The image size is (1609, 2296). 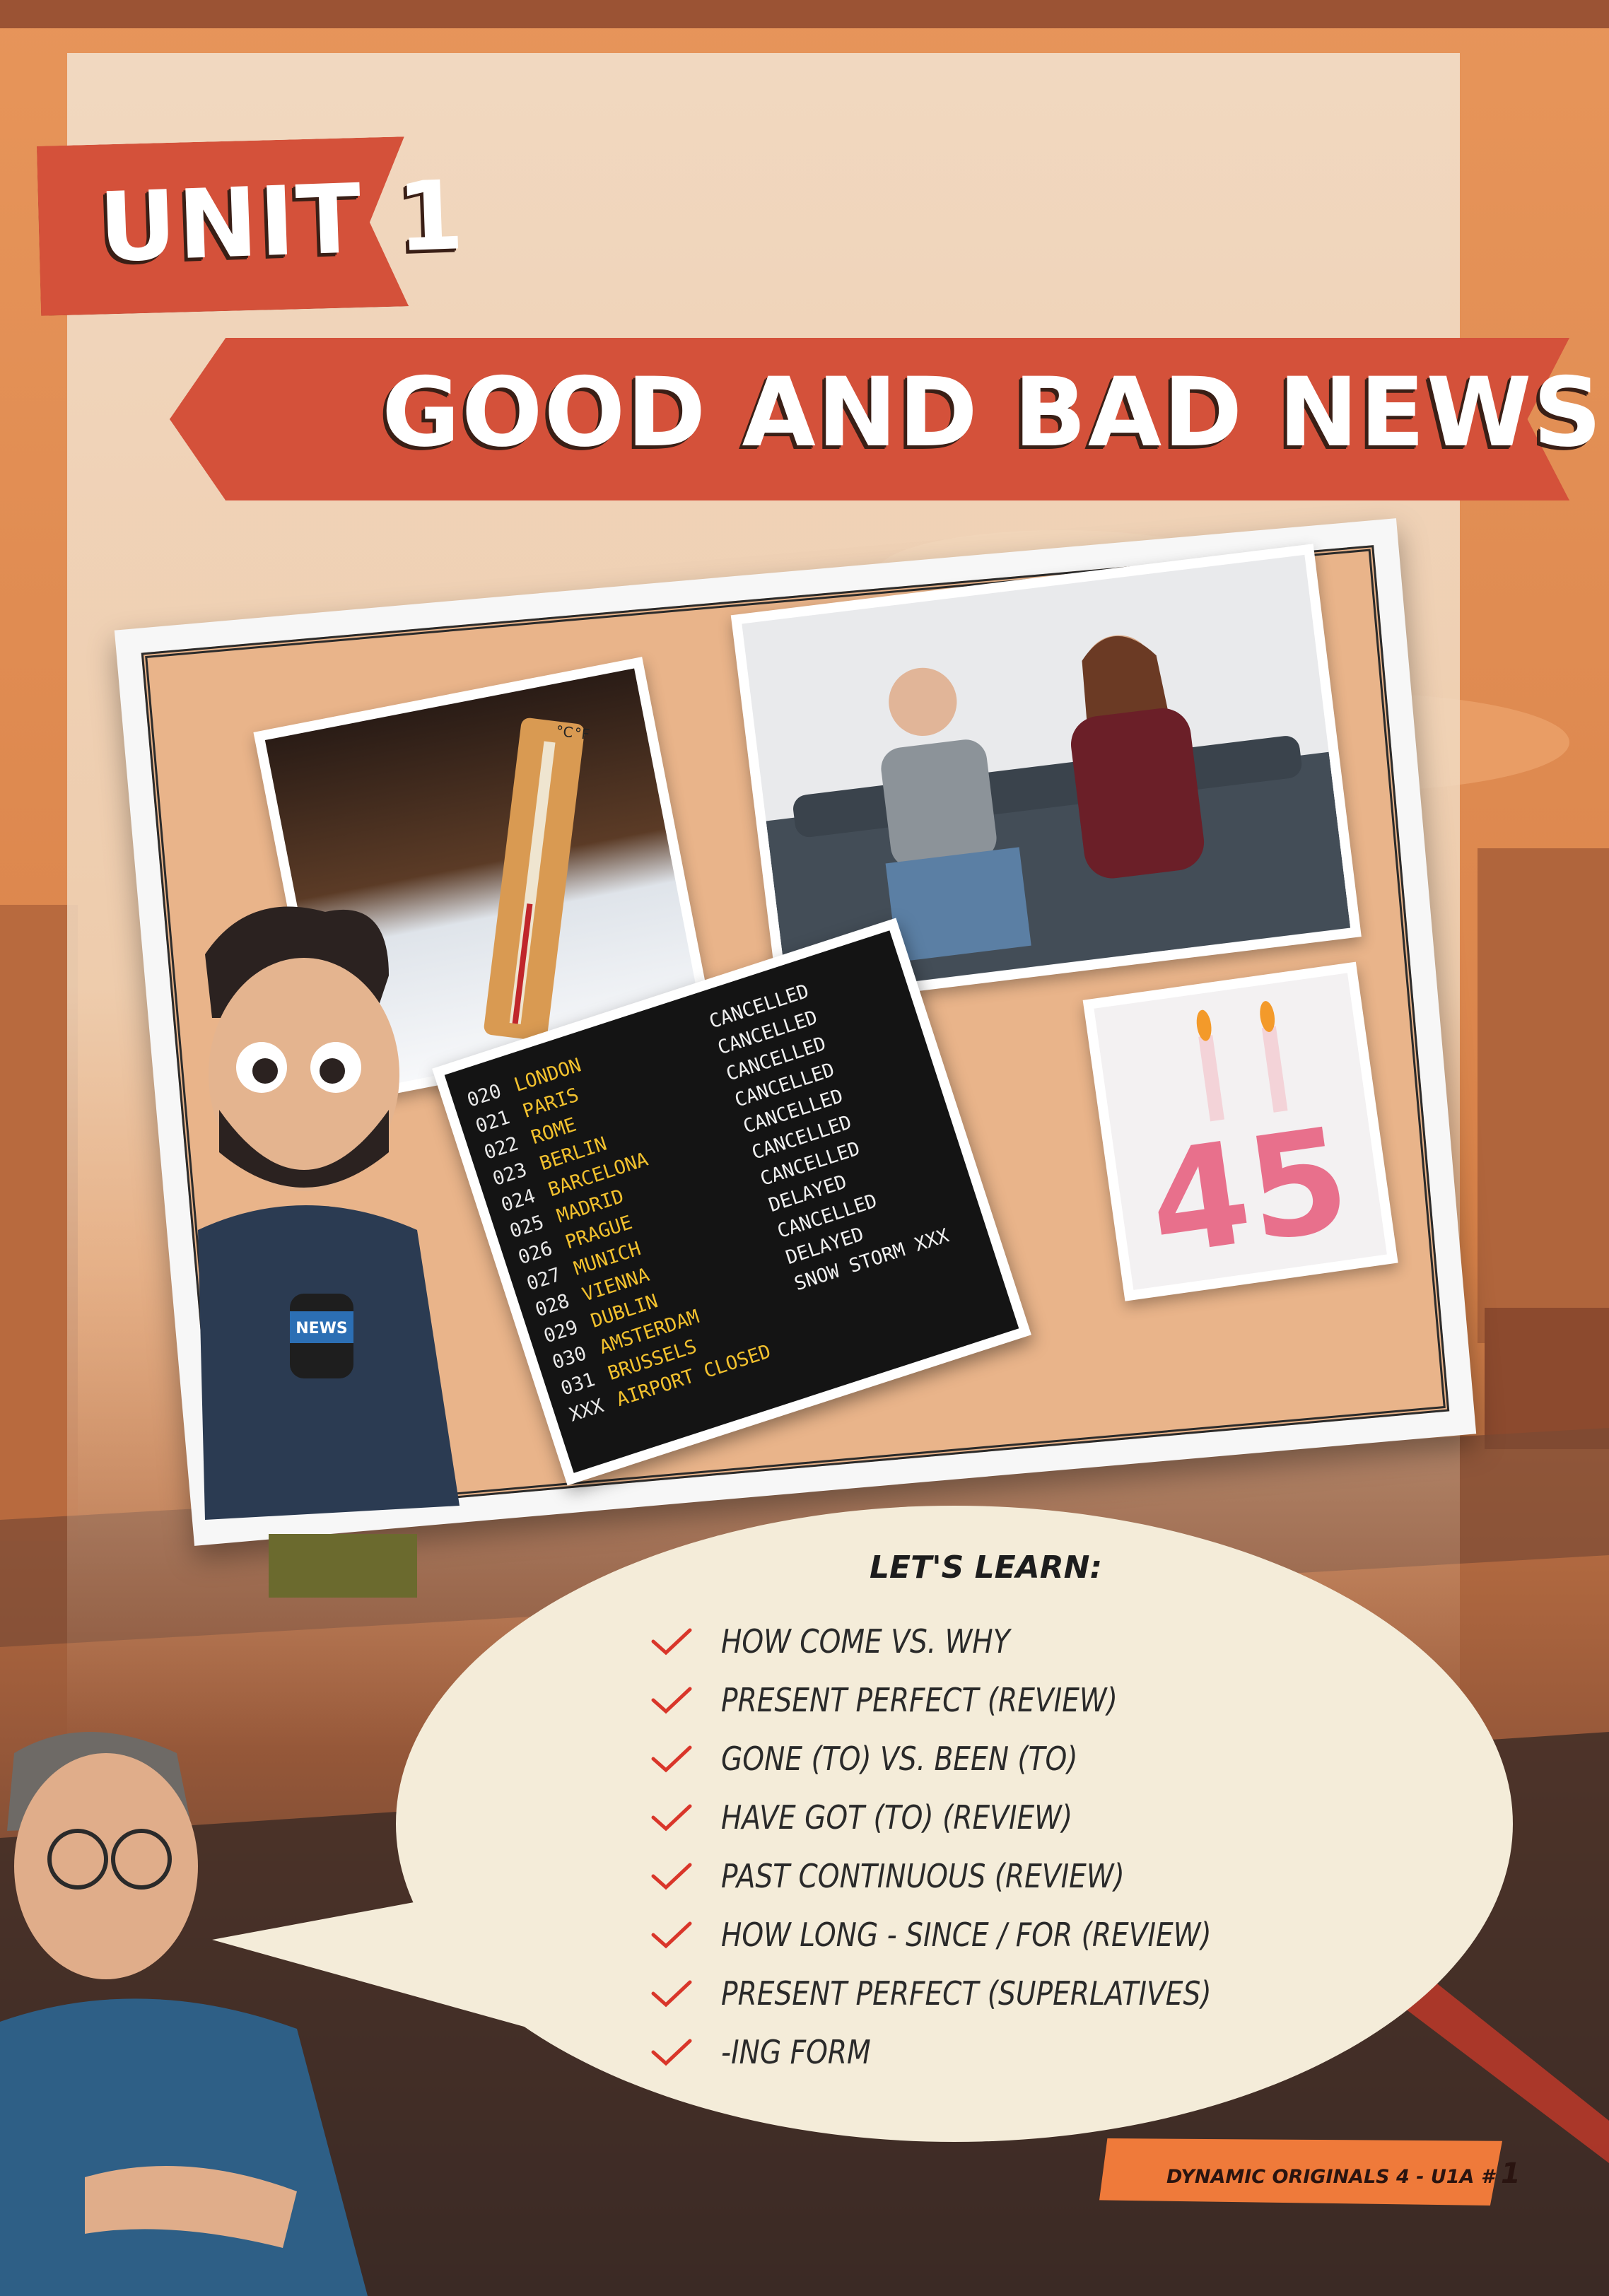 I want to click on thermometer-unit-c: °C, so click(x=564, y=732).